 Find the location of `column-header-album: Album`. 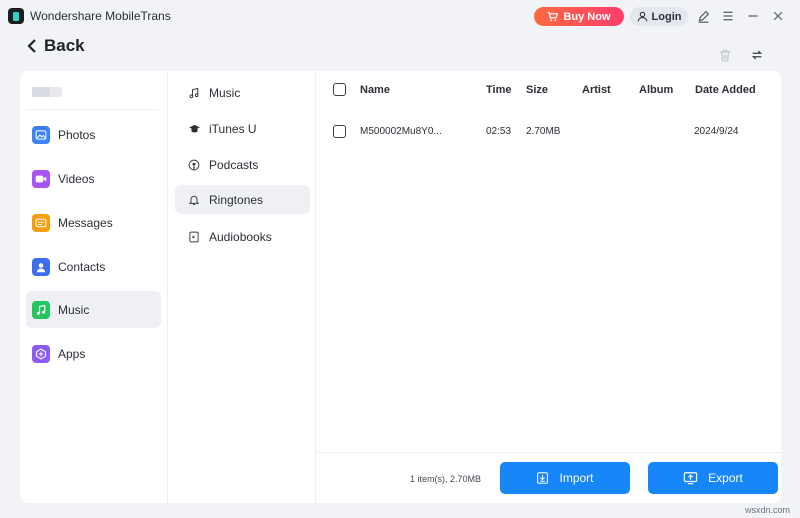

column-header-album: Album is located at coordinates (656, 90).